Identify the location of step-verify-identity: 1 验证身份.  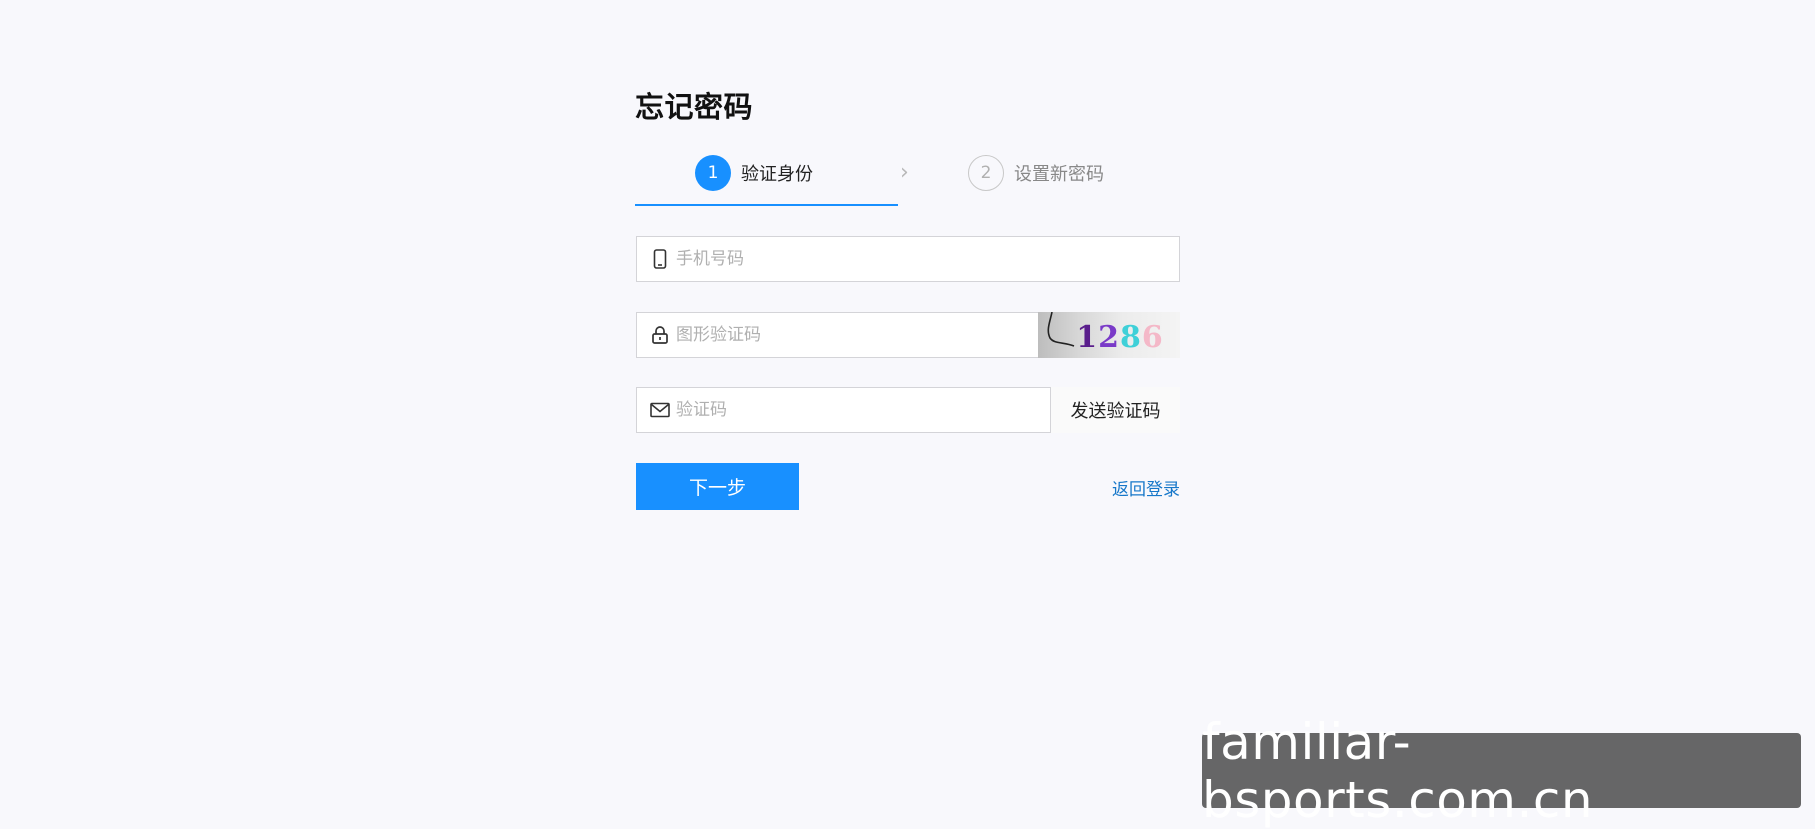
(754, 173).